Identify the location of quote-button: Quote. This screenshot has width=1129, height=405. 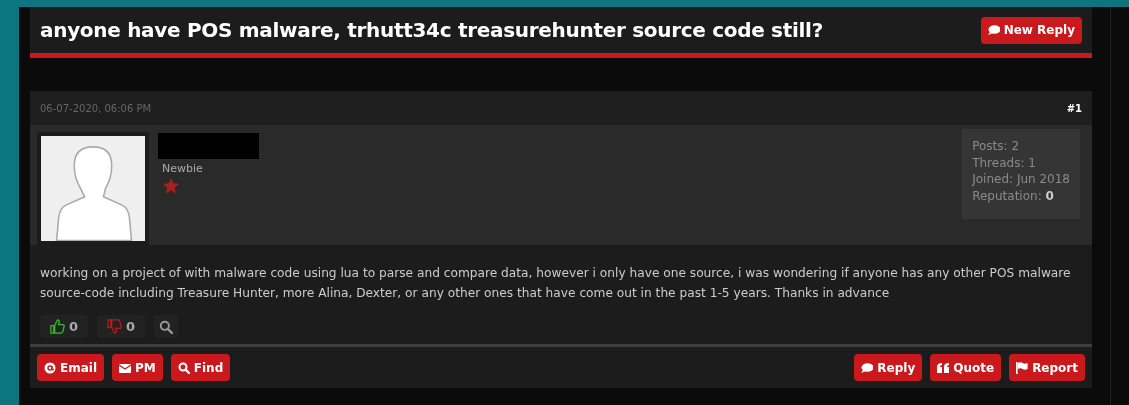
(966, 367).